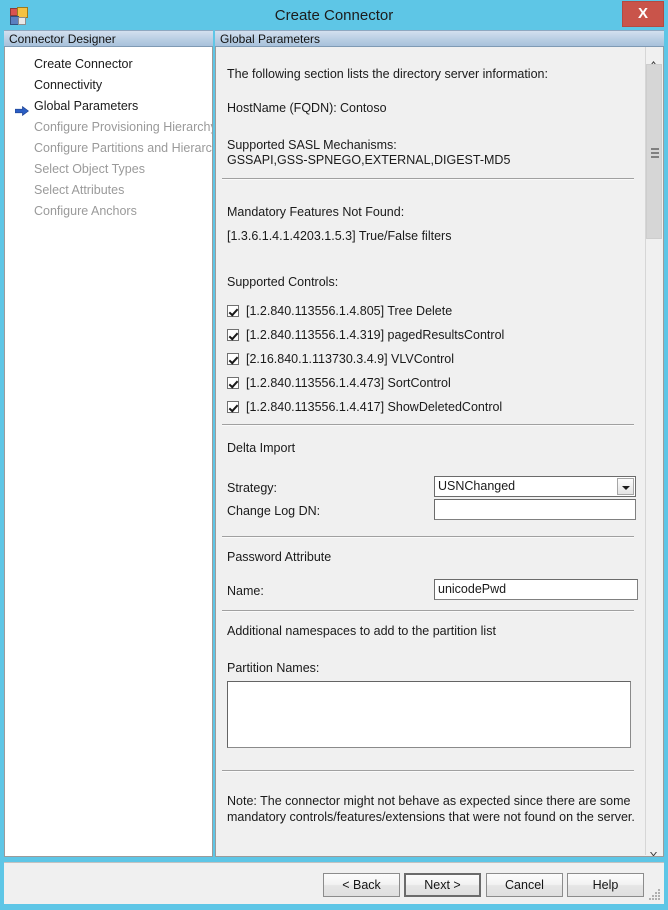 The width and height of the screenshot is (668, 910). What do you see at coordinates (349, 311) in the screenshot?
I see `control-label: [1.2.840.113556.1.4.805] Tree Delete` at bounding box center [349, 311].